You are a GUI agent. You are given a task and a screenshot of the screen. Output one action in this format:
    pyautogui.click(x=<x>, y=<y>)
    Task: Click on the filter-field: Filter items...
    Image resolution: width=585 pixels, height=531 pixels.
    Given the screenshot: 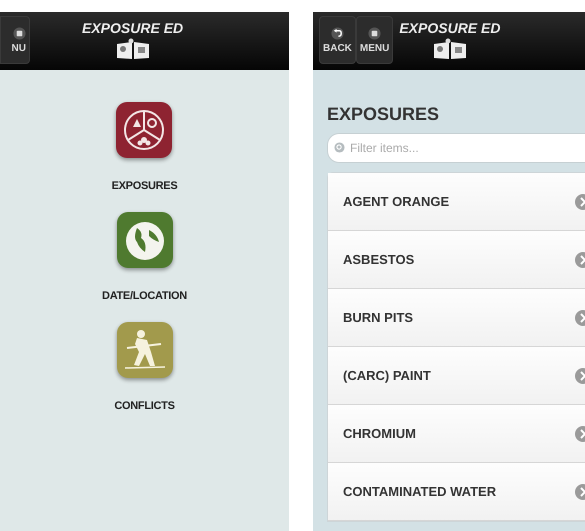 What is the action you would take?
    pyautogui.click(x=456, y=148)
    